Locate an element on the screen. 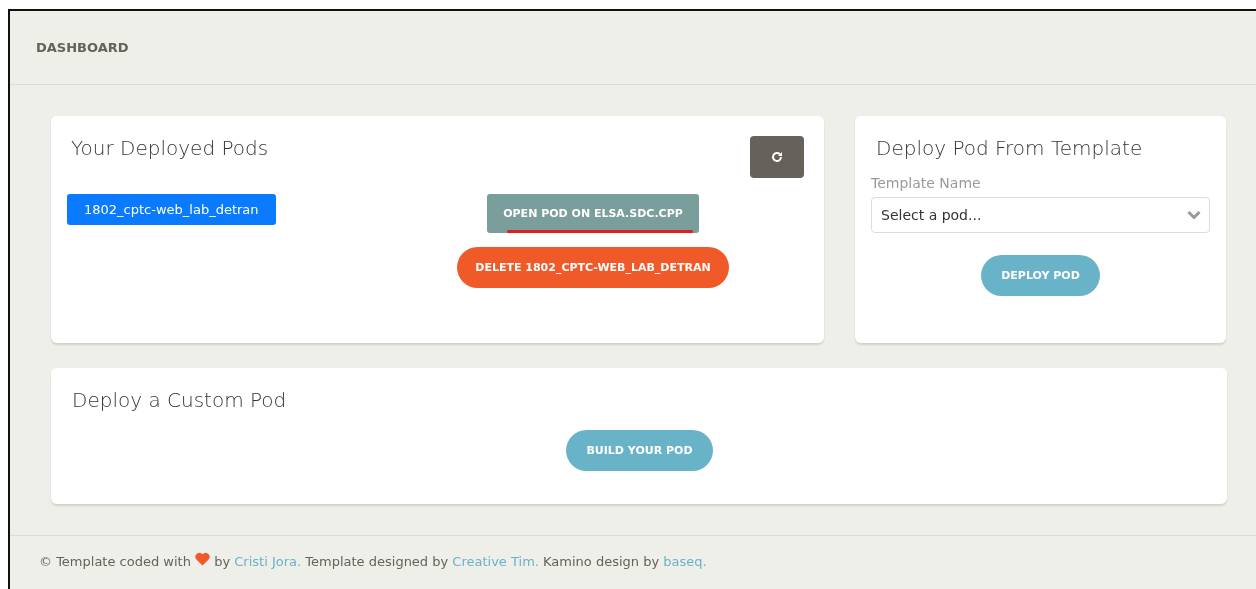 The image size is (1256, 589). footer-credits: © Template coded with by Cristi Jora. Template designed by Creative Tim. Kamino design by baseq. is located at coordinates (373, 560).